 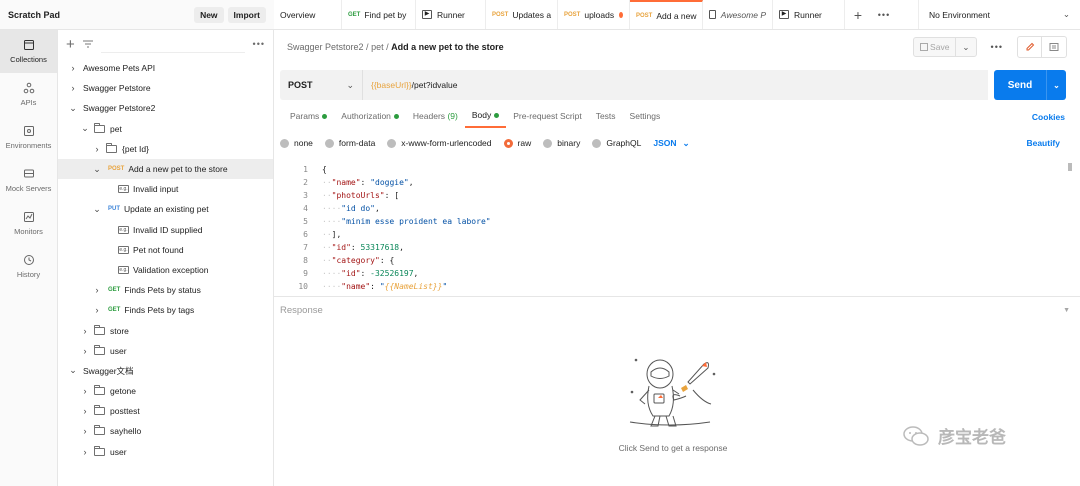 What do you see at coordinates (165, 88) in the screenshot?
I see `tree-item: › Swagger Petstore` at bounding box center [165, 88].